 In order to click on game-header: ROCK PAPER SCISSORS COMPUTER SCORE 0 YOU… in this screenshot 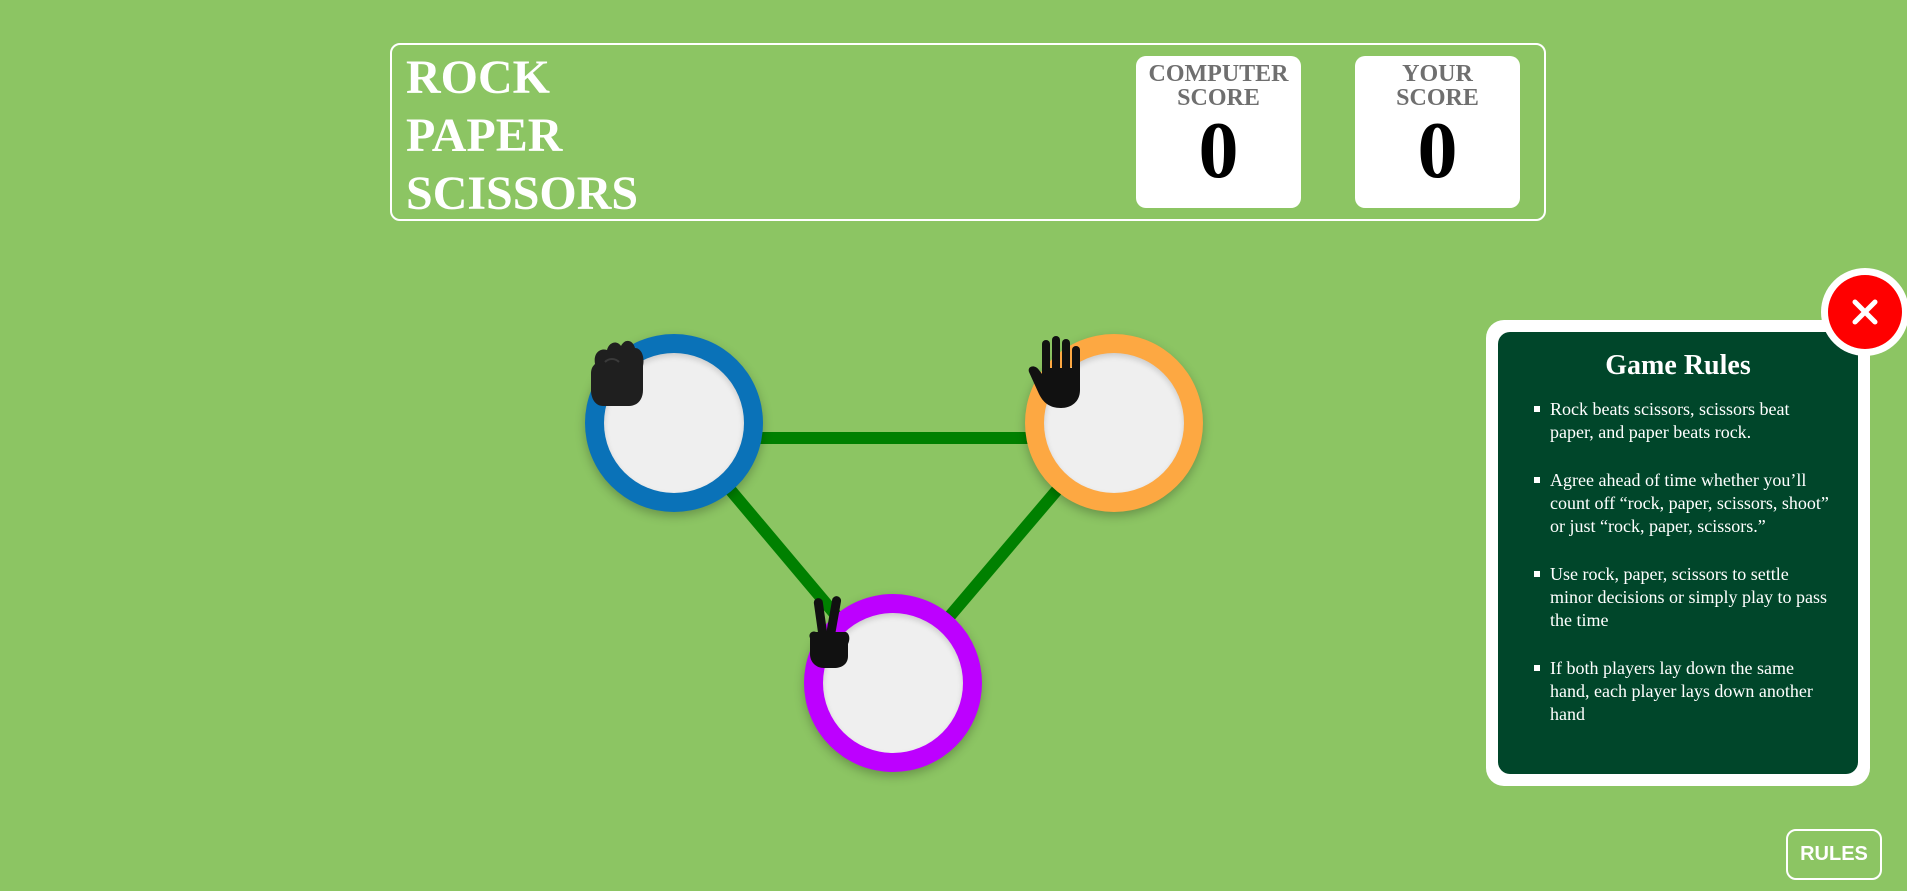, I will do `click(968, 132)`.